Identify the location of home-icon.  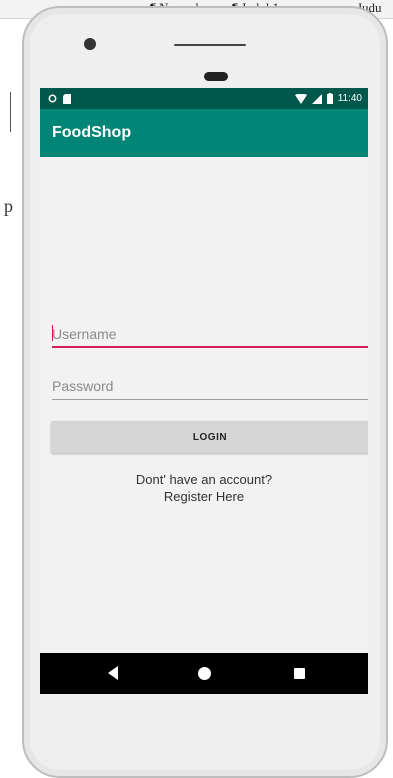
(204, 673).